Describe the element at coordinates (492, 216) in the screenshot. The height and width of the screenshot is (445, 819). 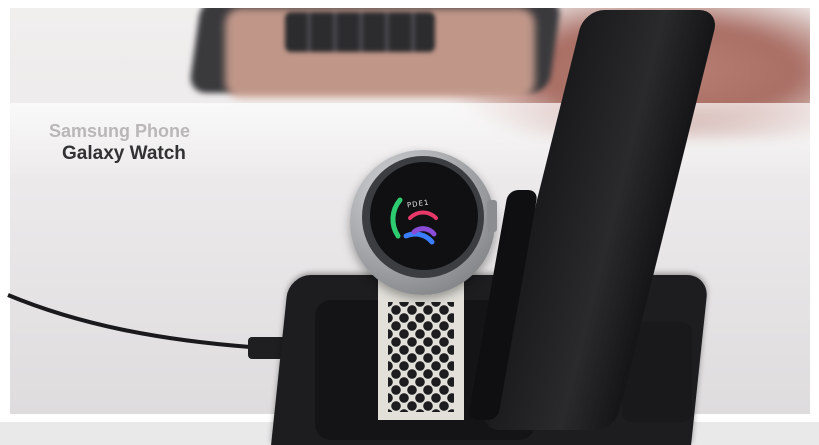
I see `watch-crown-button` at that location.